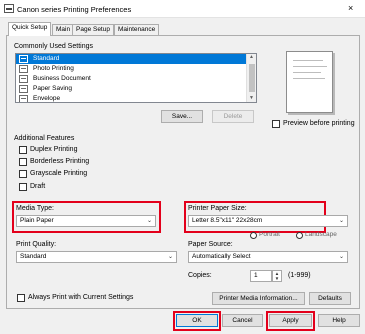 The image size is (365, 334). What do you see at coordinates (217, 208) in the screenshot?
I see `printer-paper-size-label: Printer Paper Size:` at bounding box center [217, 208].